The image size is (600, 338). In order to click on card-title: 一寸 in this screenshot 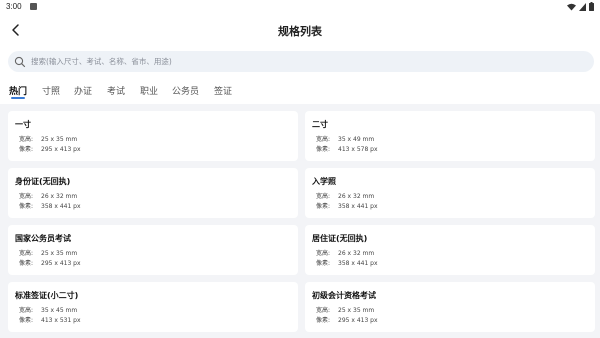, I will do `click(23, 124)`.